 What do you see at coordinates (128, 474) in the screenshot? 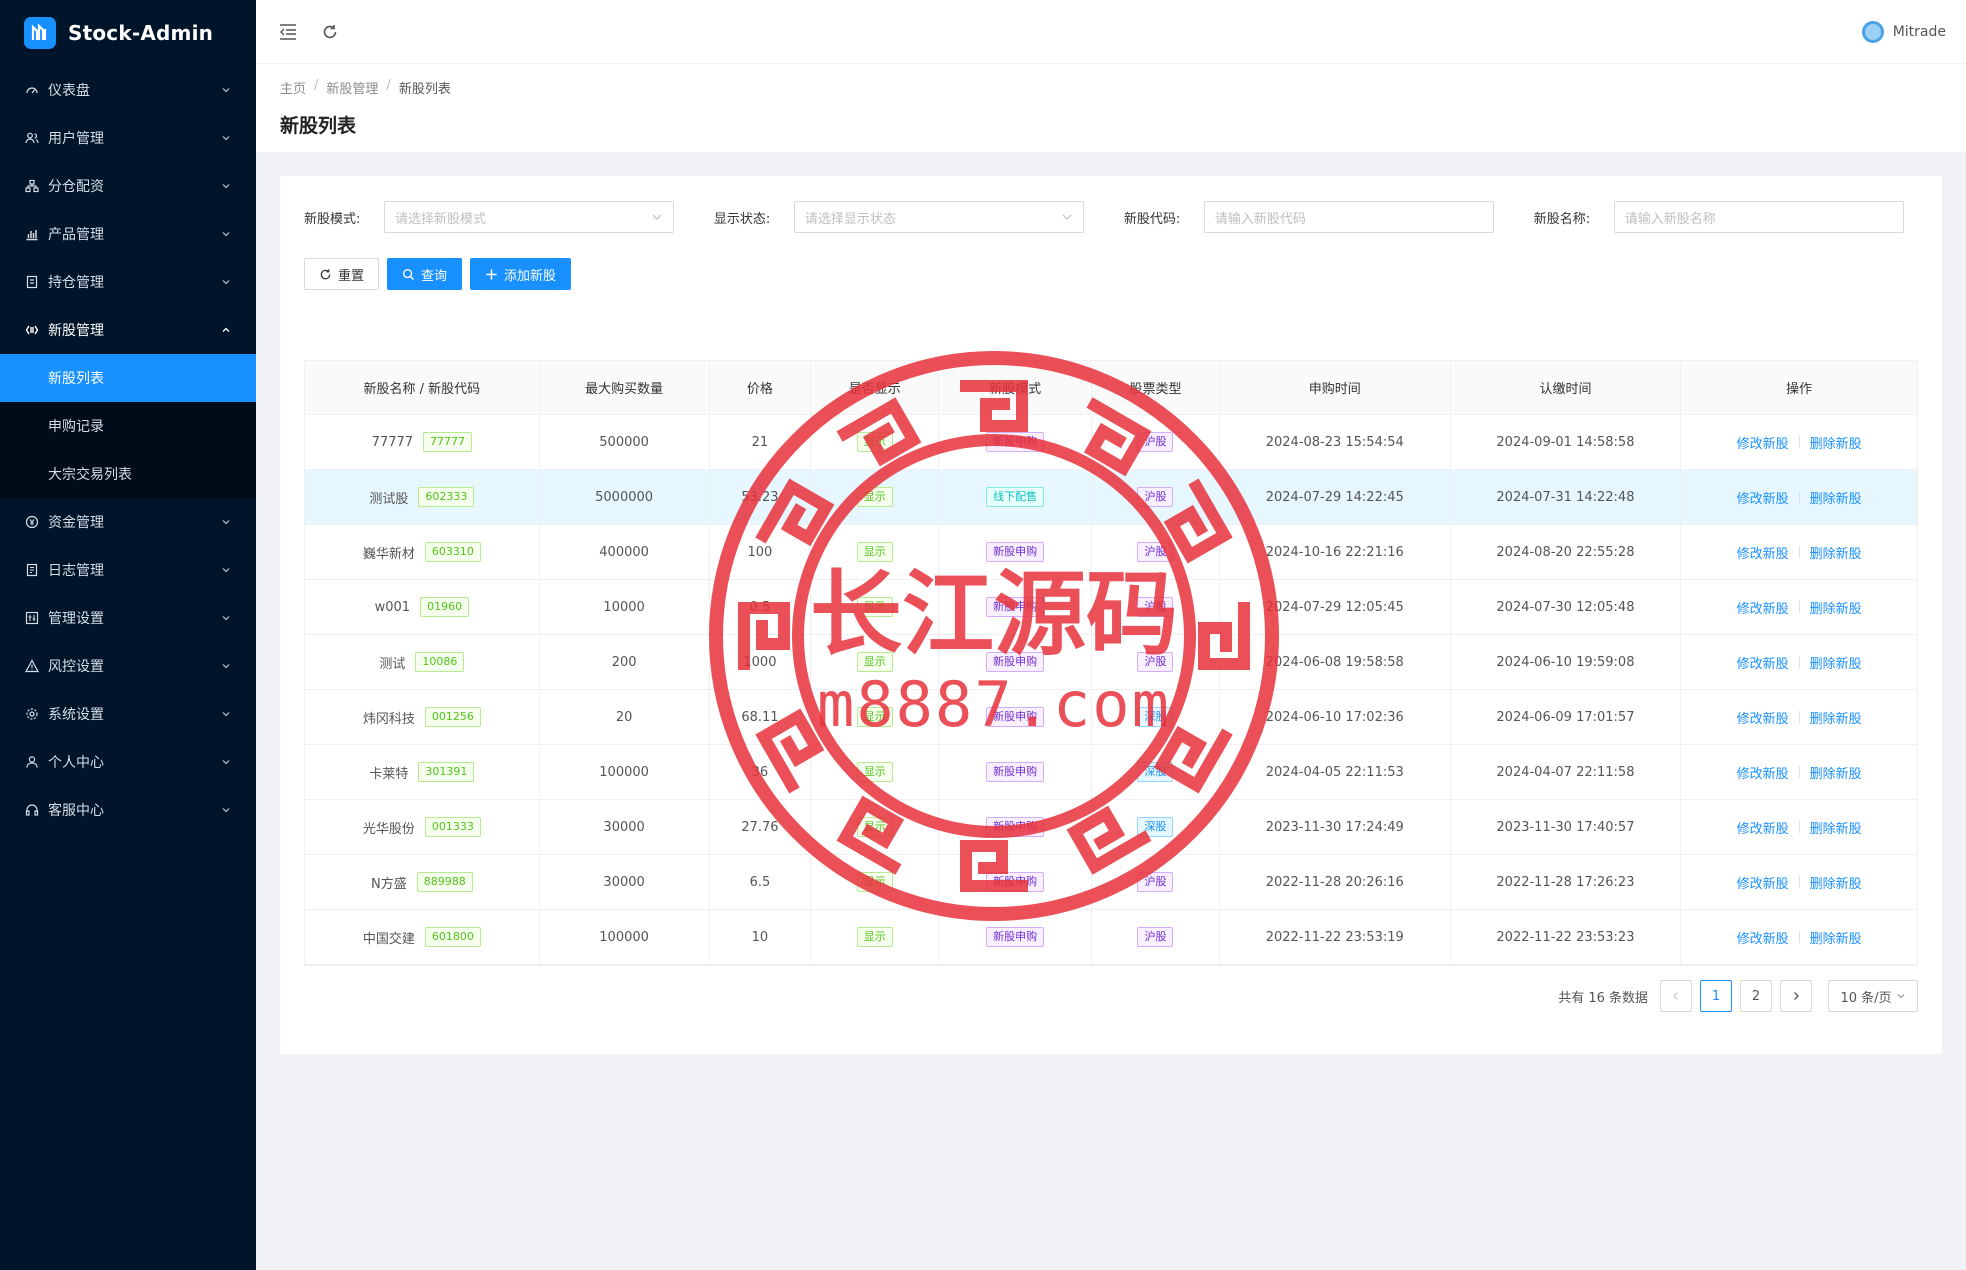
I see `sidebar-subitem: 大宗交易列表` at bounding box center [128, 474].